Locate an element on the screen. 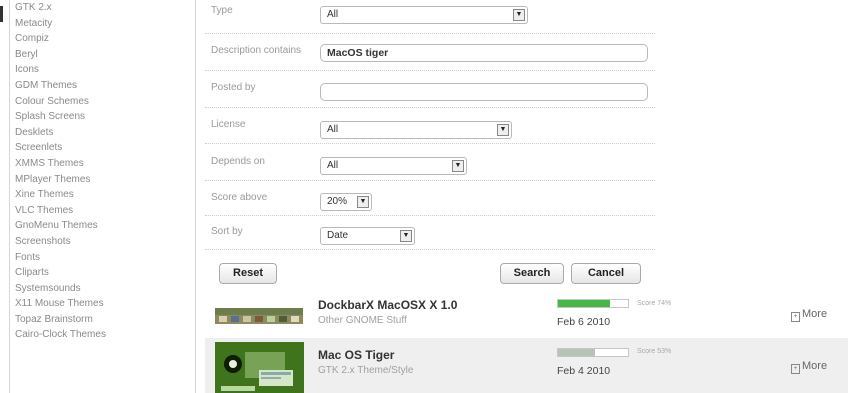  sidebar-item-systemsounds: Systemsounds is located at coordinates (102, 289).